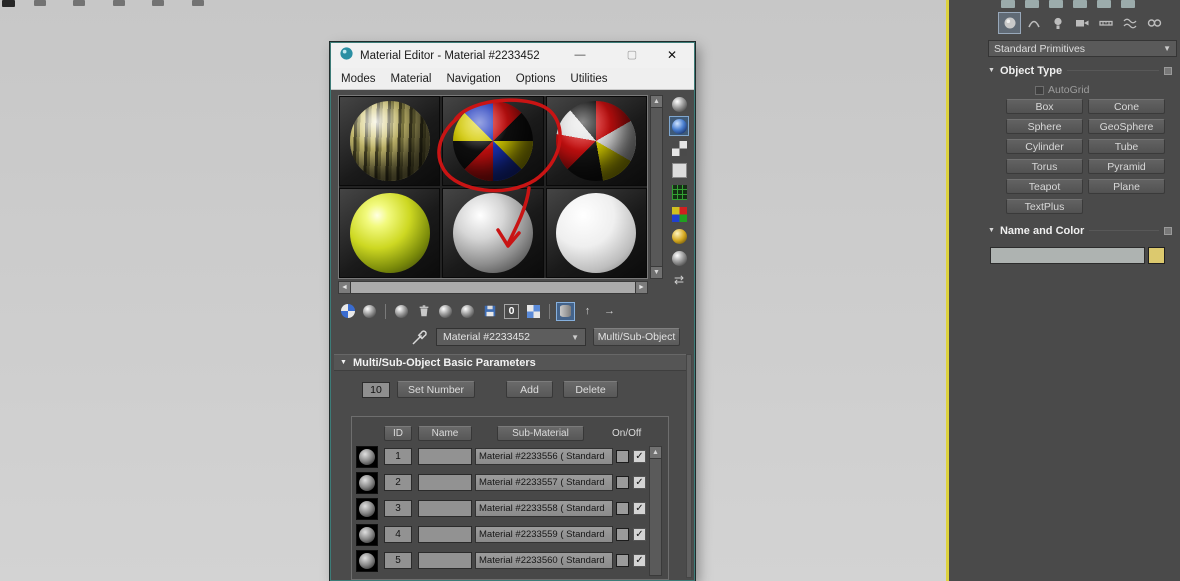 This screenshot has height=581, width=1180. Describe the element at coordinates (445, 433) in the screenshot. I see `name-column-header: Name` at that location.